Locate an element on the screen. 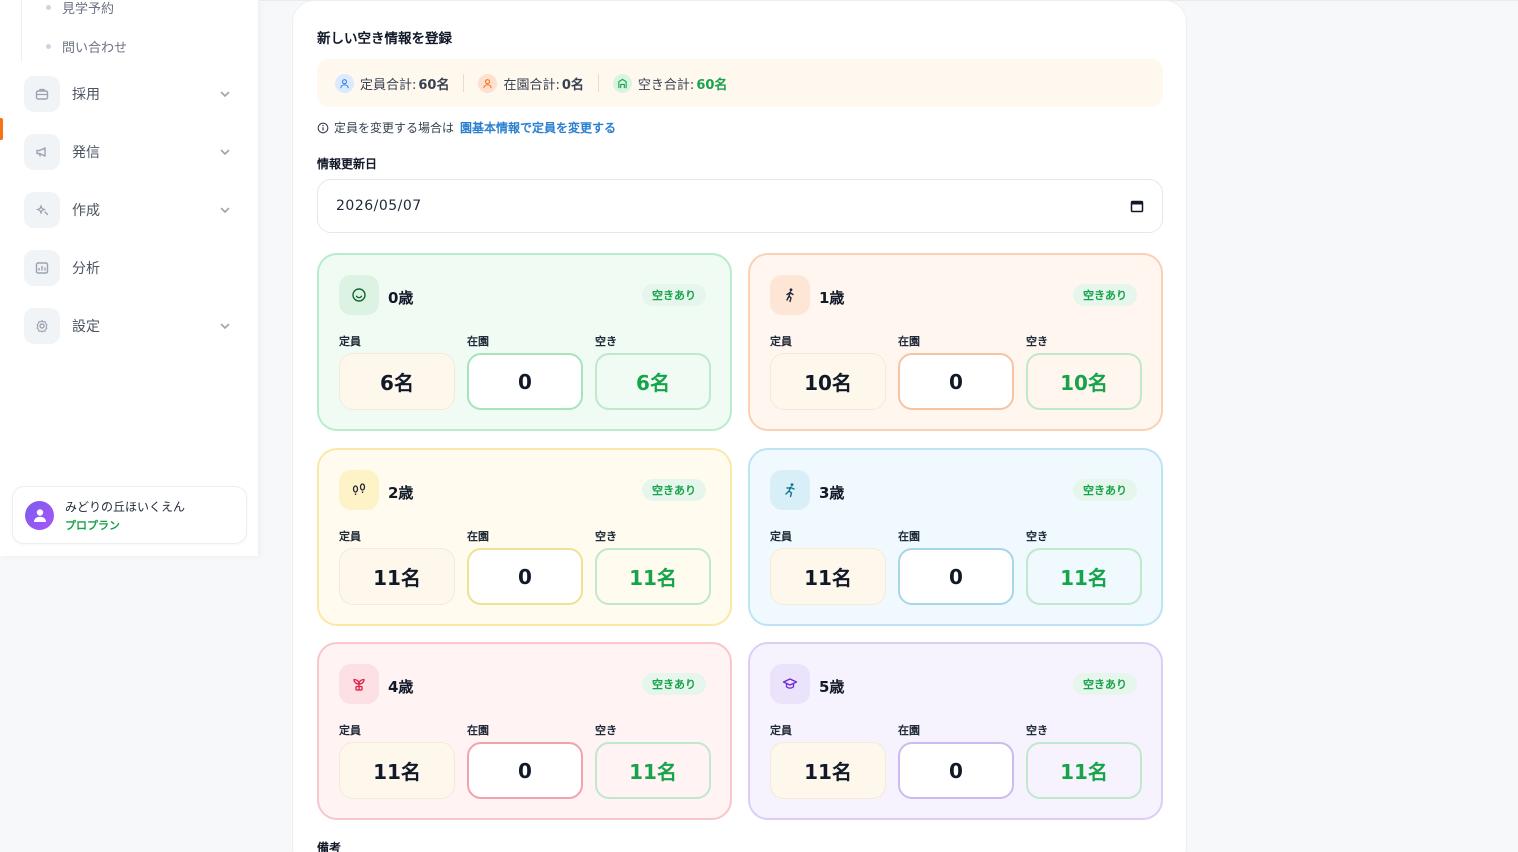 This screenshot has height=852, width=1518. edit-capacity-link: 園基本情報で定員を変更する is located at coordinates (538, 127).